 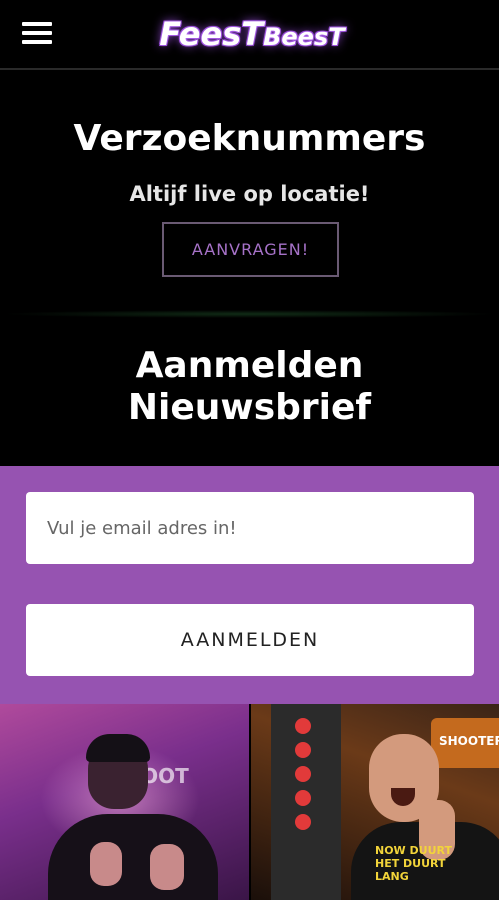 I want to click on shooter-sign-text: SHOOTER, so click(x=469, y=741).